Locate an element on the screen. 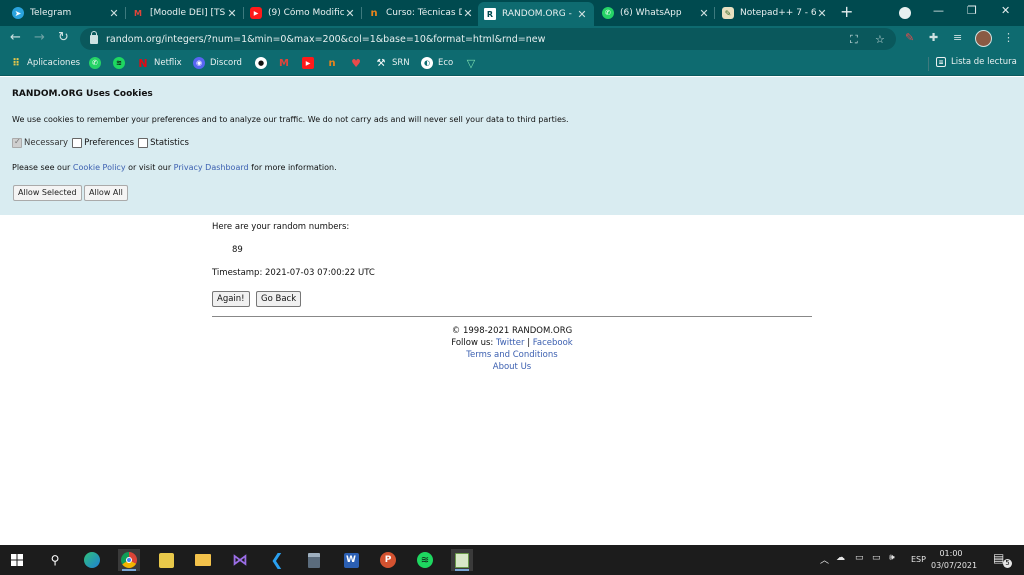 The height and width of the screenshot is (575, 1024). bookmark-label: Netflix is located at coordinates (168, 63).